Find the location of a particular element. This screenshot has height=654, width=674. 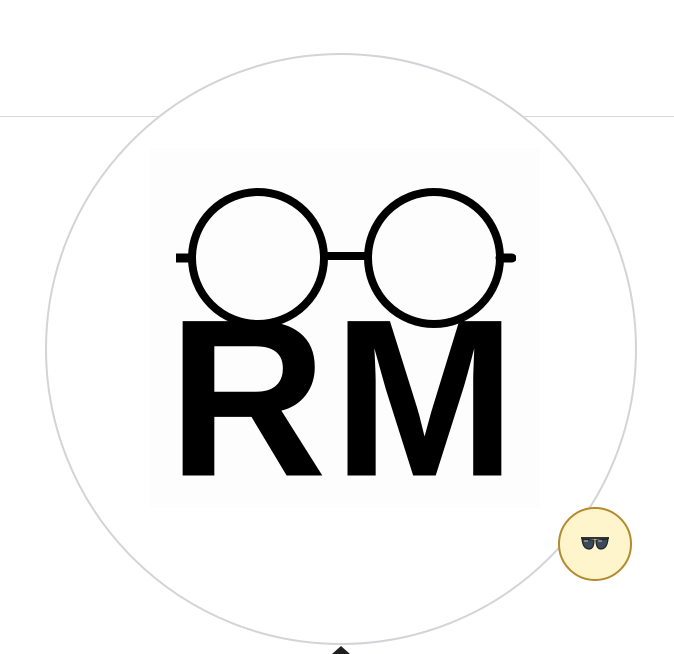

sunglasses-icon is located at coordinates (595, 543).